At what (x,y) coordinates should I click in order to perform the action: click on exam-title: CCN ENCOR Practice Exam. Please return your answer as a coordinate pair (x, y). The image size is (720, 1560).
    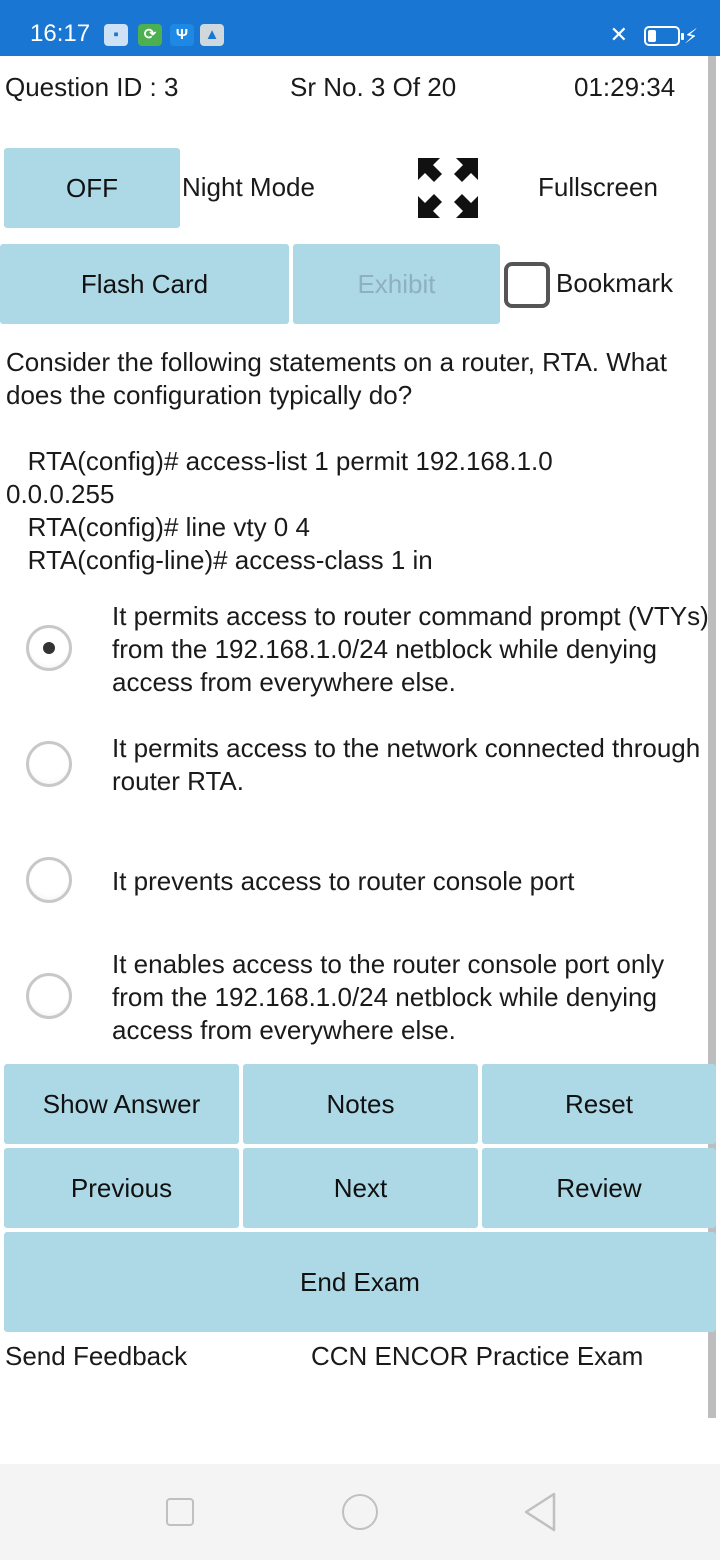
    Looking at the image, I should click on (477, 1356).